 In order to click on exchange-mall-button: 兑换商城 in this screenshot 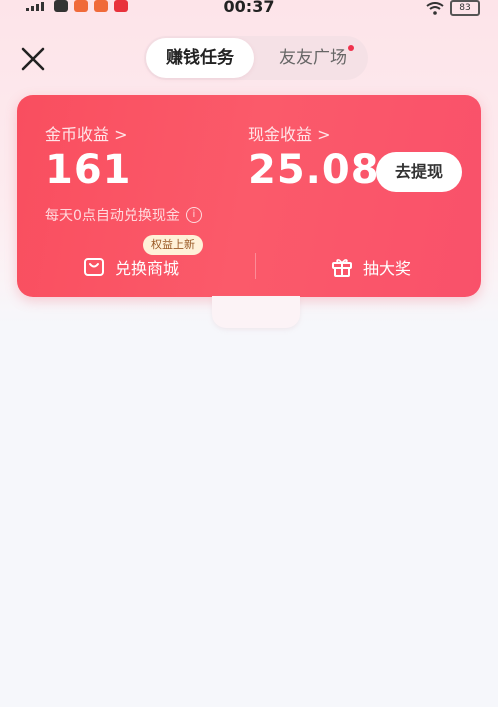, I will do `click(131, 267)`.